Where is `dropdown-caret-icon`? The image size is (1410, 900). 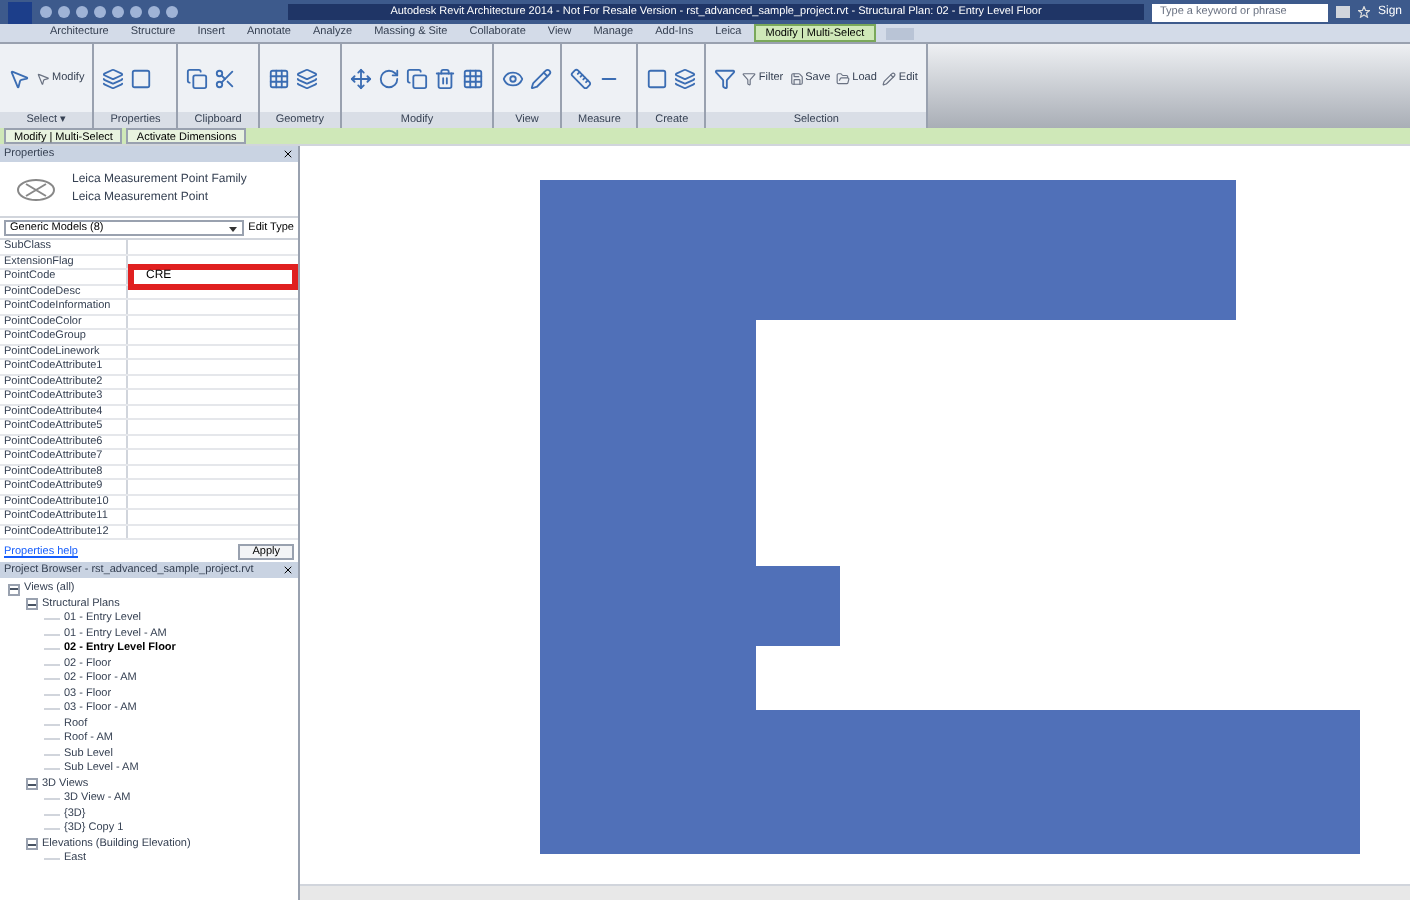 dropdown-caret-icon is located at coordinates (233, 229).